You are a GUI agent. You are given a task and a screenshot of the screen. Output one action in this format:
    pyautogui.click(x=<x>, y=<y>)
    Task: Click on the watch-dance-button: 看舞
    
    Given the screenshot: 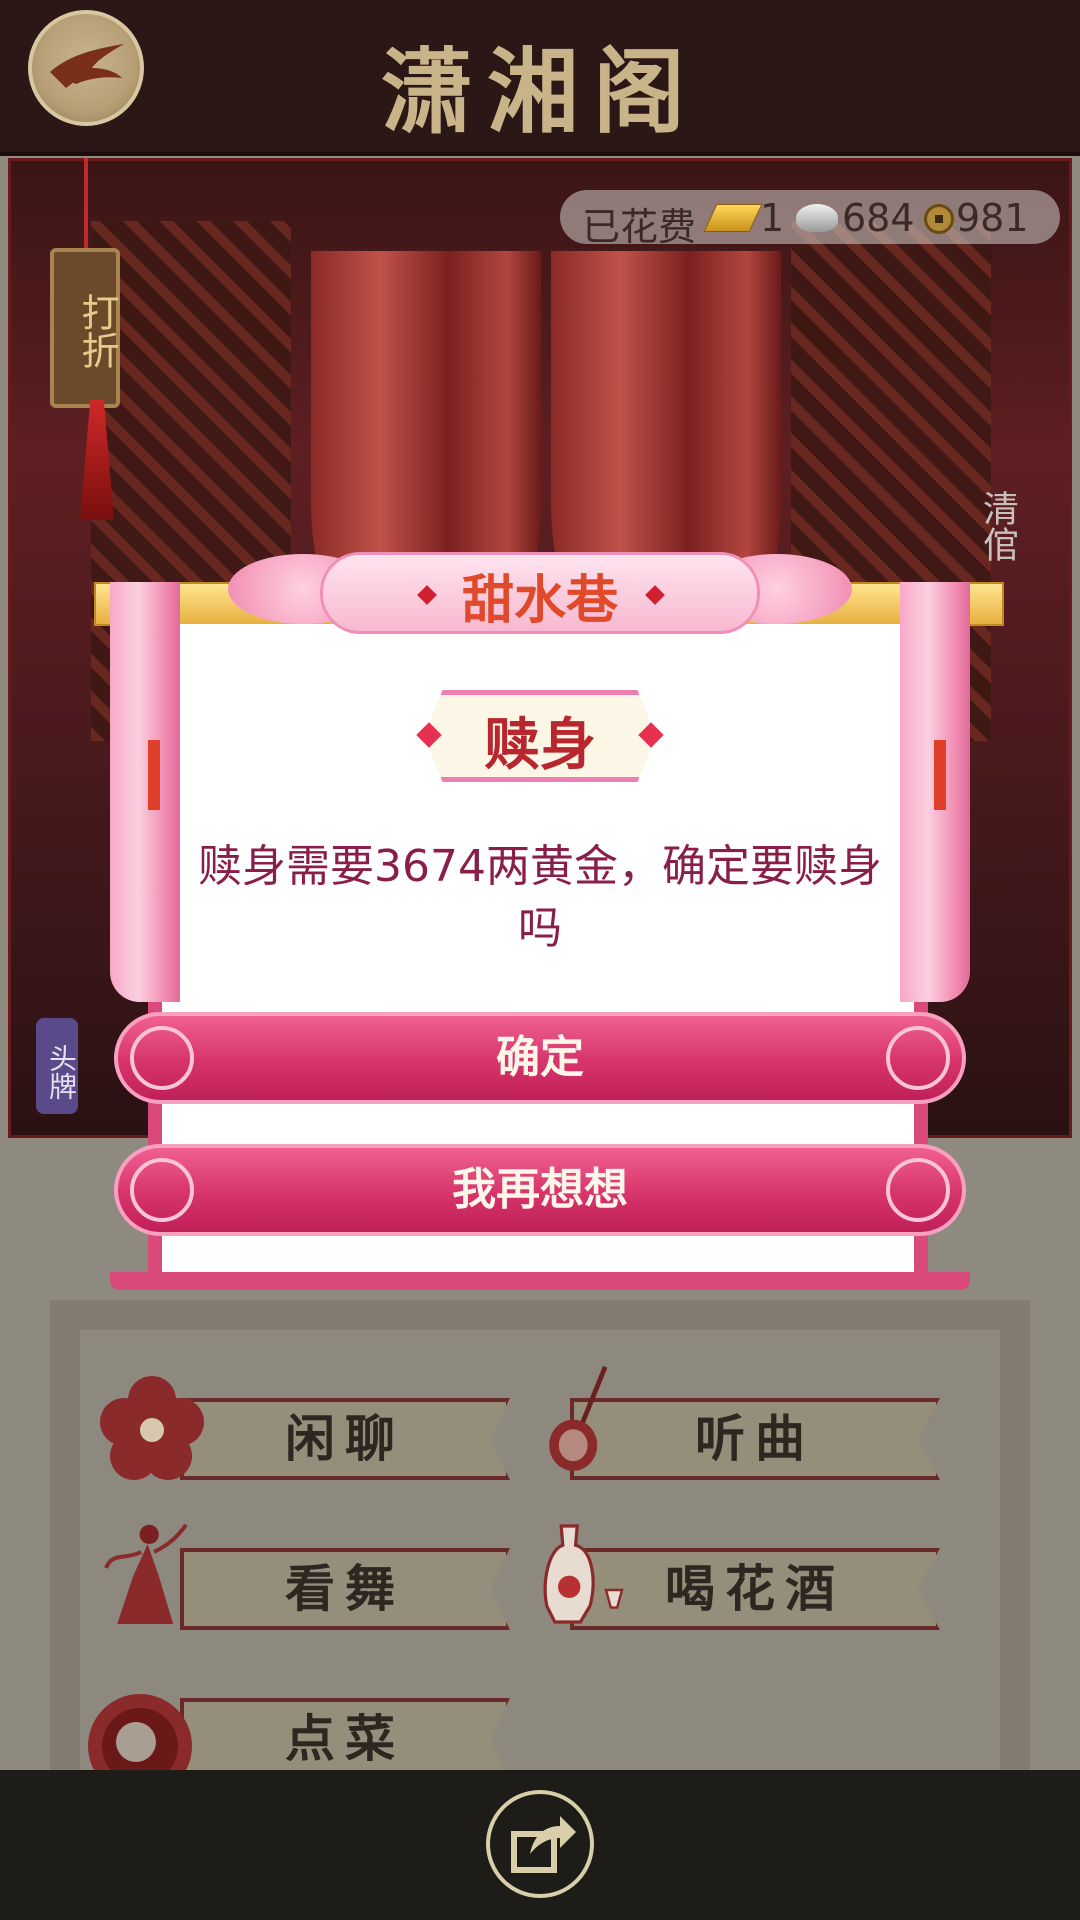 What is the action you would take?
    pyautogui.click(x=345, y=1589)
    